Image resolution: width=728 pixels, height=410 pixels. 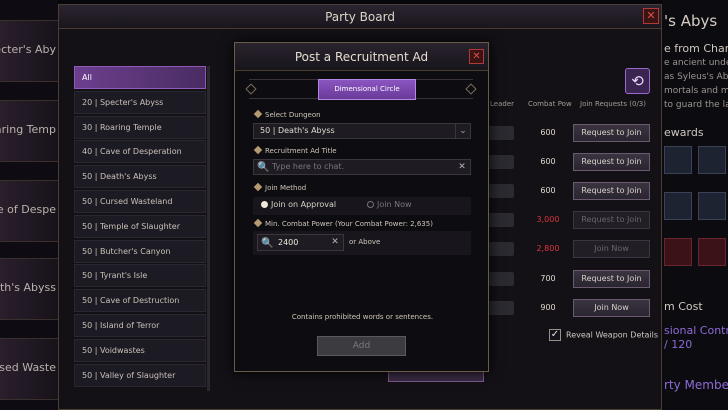 What do you see at coordinates (684, 132) in the screenshot?
I see `rewards-heading: ewards` at bounding box center [684, 132].